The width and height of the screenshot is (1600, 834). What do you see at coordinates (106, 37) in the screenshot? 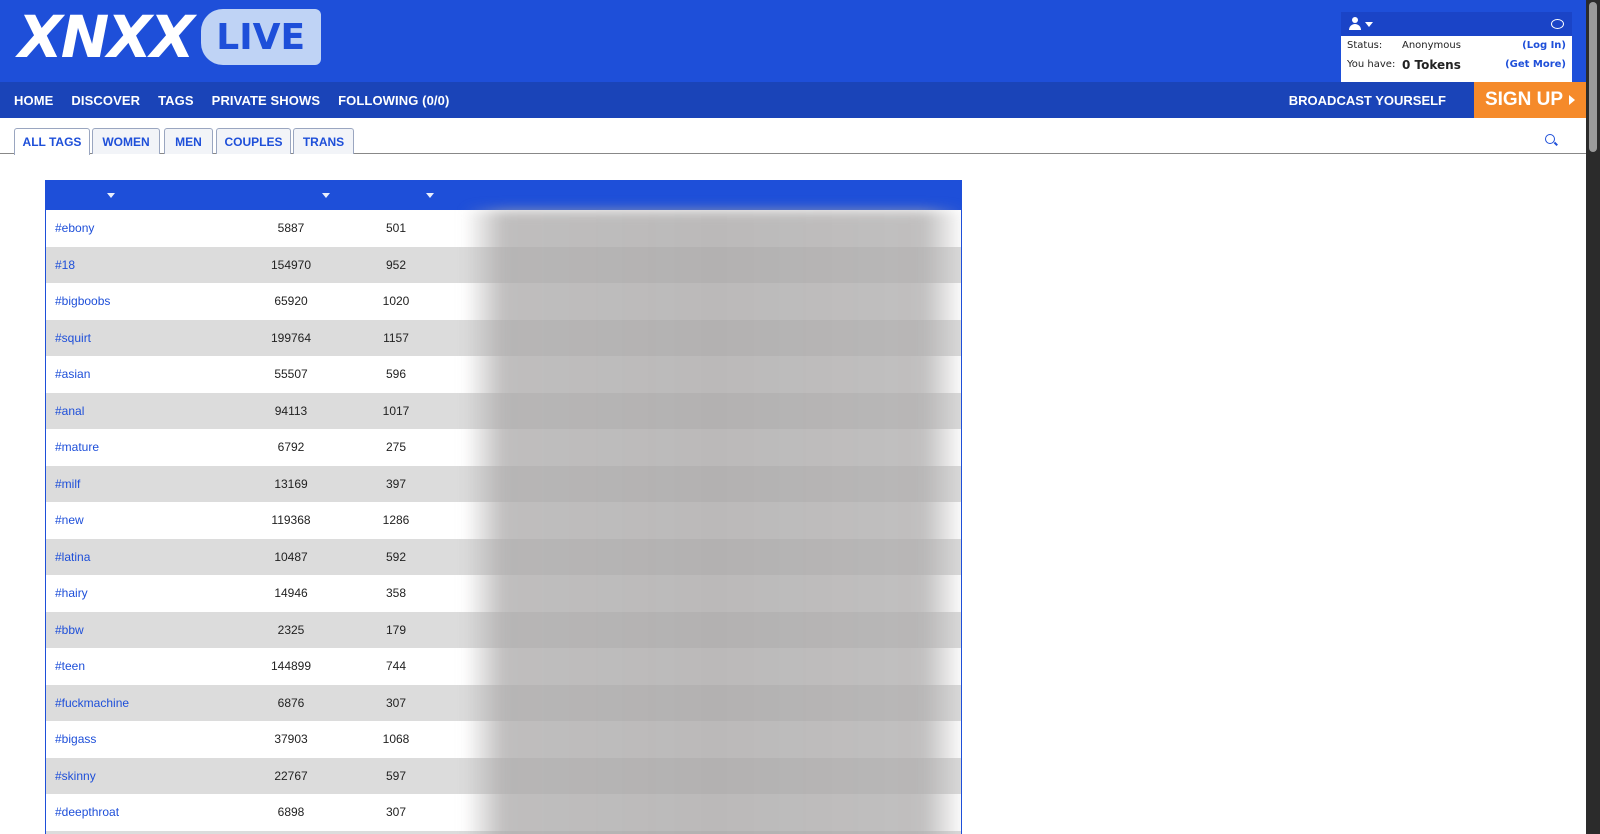
I see `logo-wordmark: XNXX` at bounding box center [106, 37].